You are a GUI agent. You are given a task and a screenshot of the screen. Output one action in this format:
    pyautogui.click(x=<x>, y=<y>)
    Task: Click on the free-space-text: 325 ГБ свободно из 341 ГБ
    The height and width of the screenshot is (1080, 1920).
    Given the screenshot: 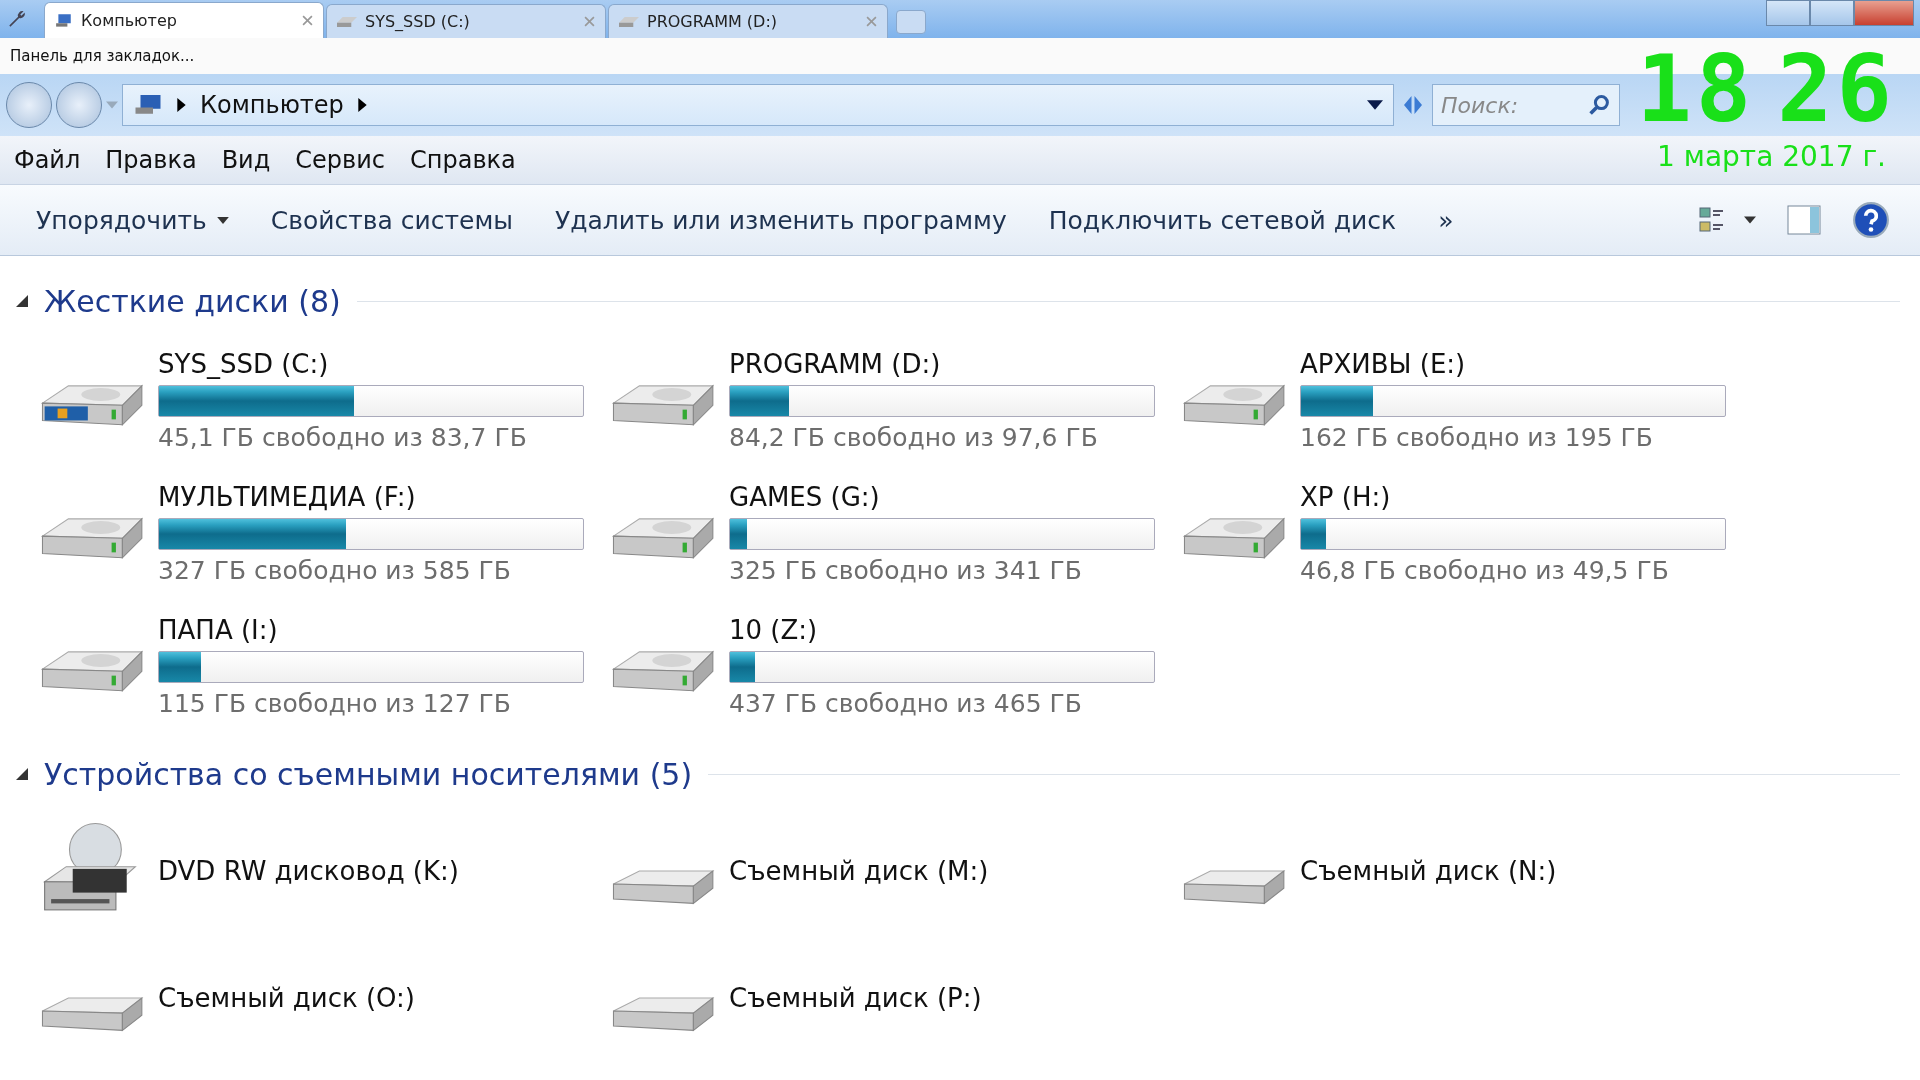 What is the action you would take?
    pyautogui.click(x=906, y=570)
    